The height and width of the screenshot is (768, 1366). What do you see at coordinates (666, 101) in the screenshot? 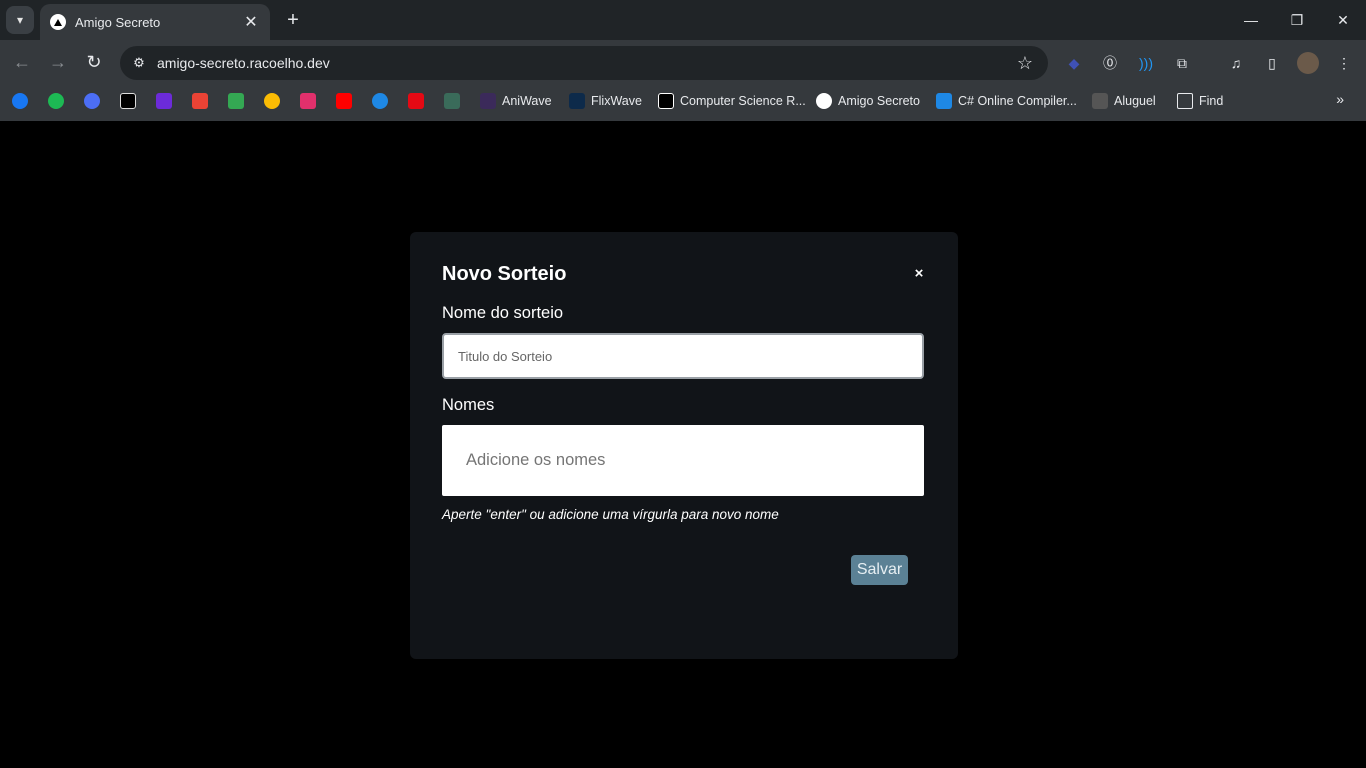
I see `computer-science-icon` at bounding box center [666, 101].